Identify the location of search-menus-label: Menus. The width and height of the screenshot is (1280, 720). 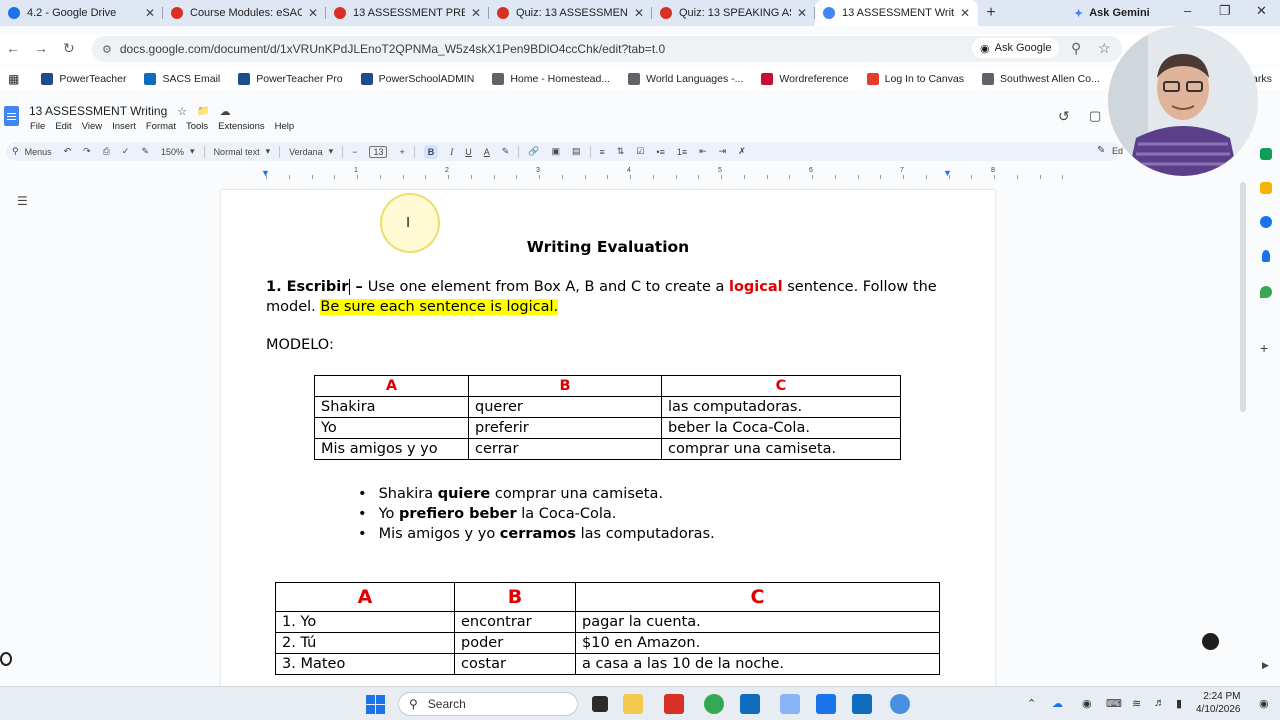
(38, 152).